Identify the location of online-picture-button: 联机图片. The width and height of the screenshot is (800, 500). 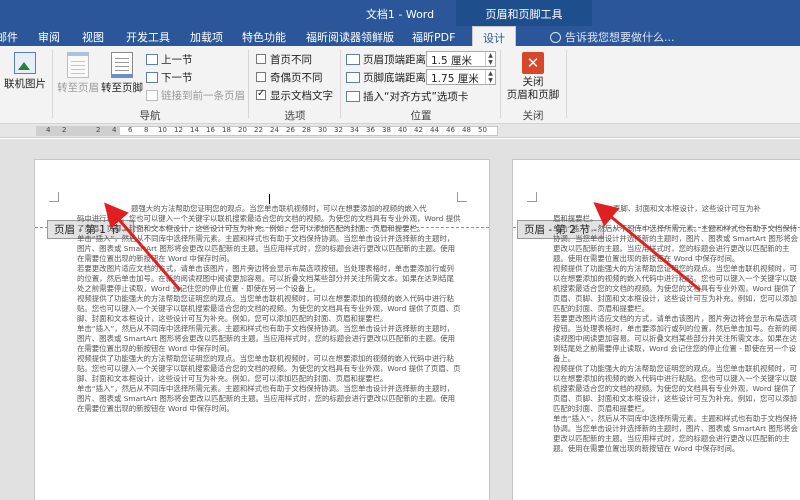
(25, 71).